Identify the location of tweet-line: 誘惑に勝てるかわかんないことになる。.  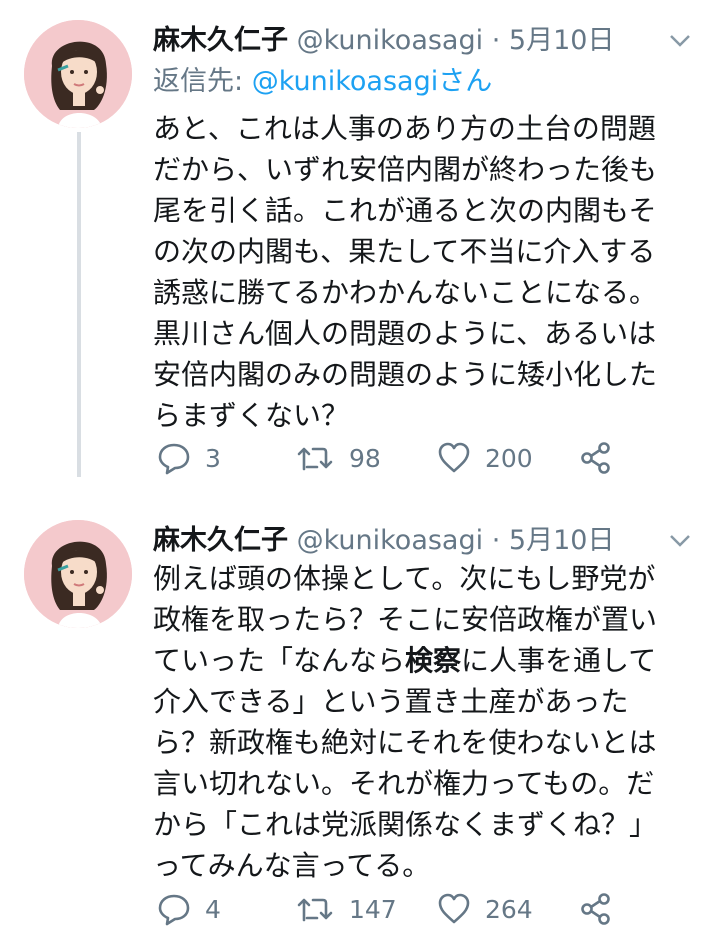
(405, 292).